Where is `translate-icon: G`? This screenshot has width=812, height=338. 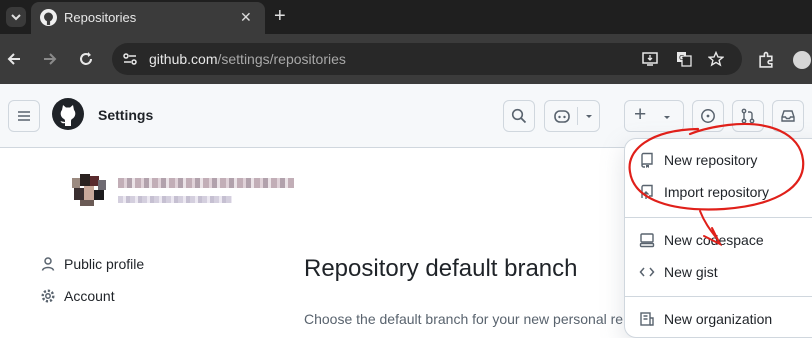
translate-icon: G is located at coordinates (684, 59).